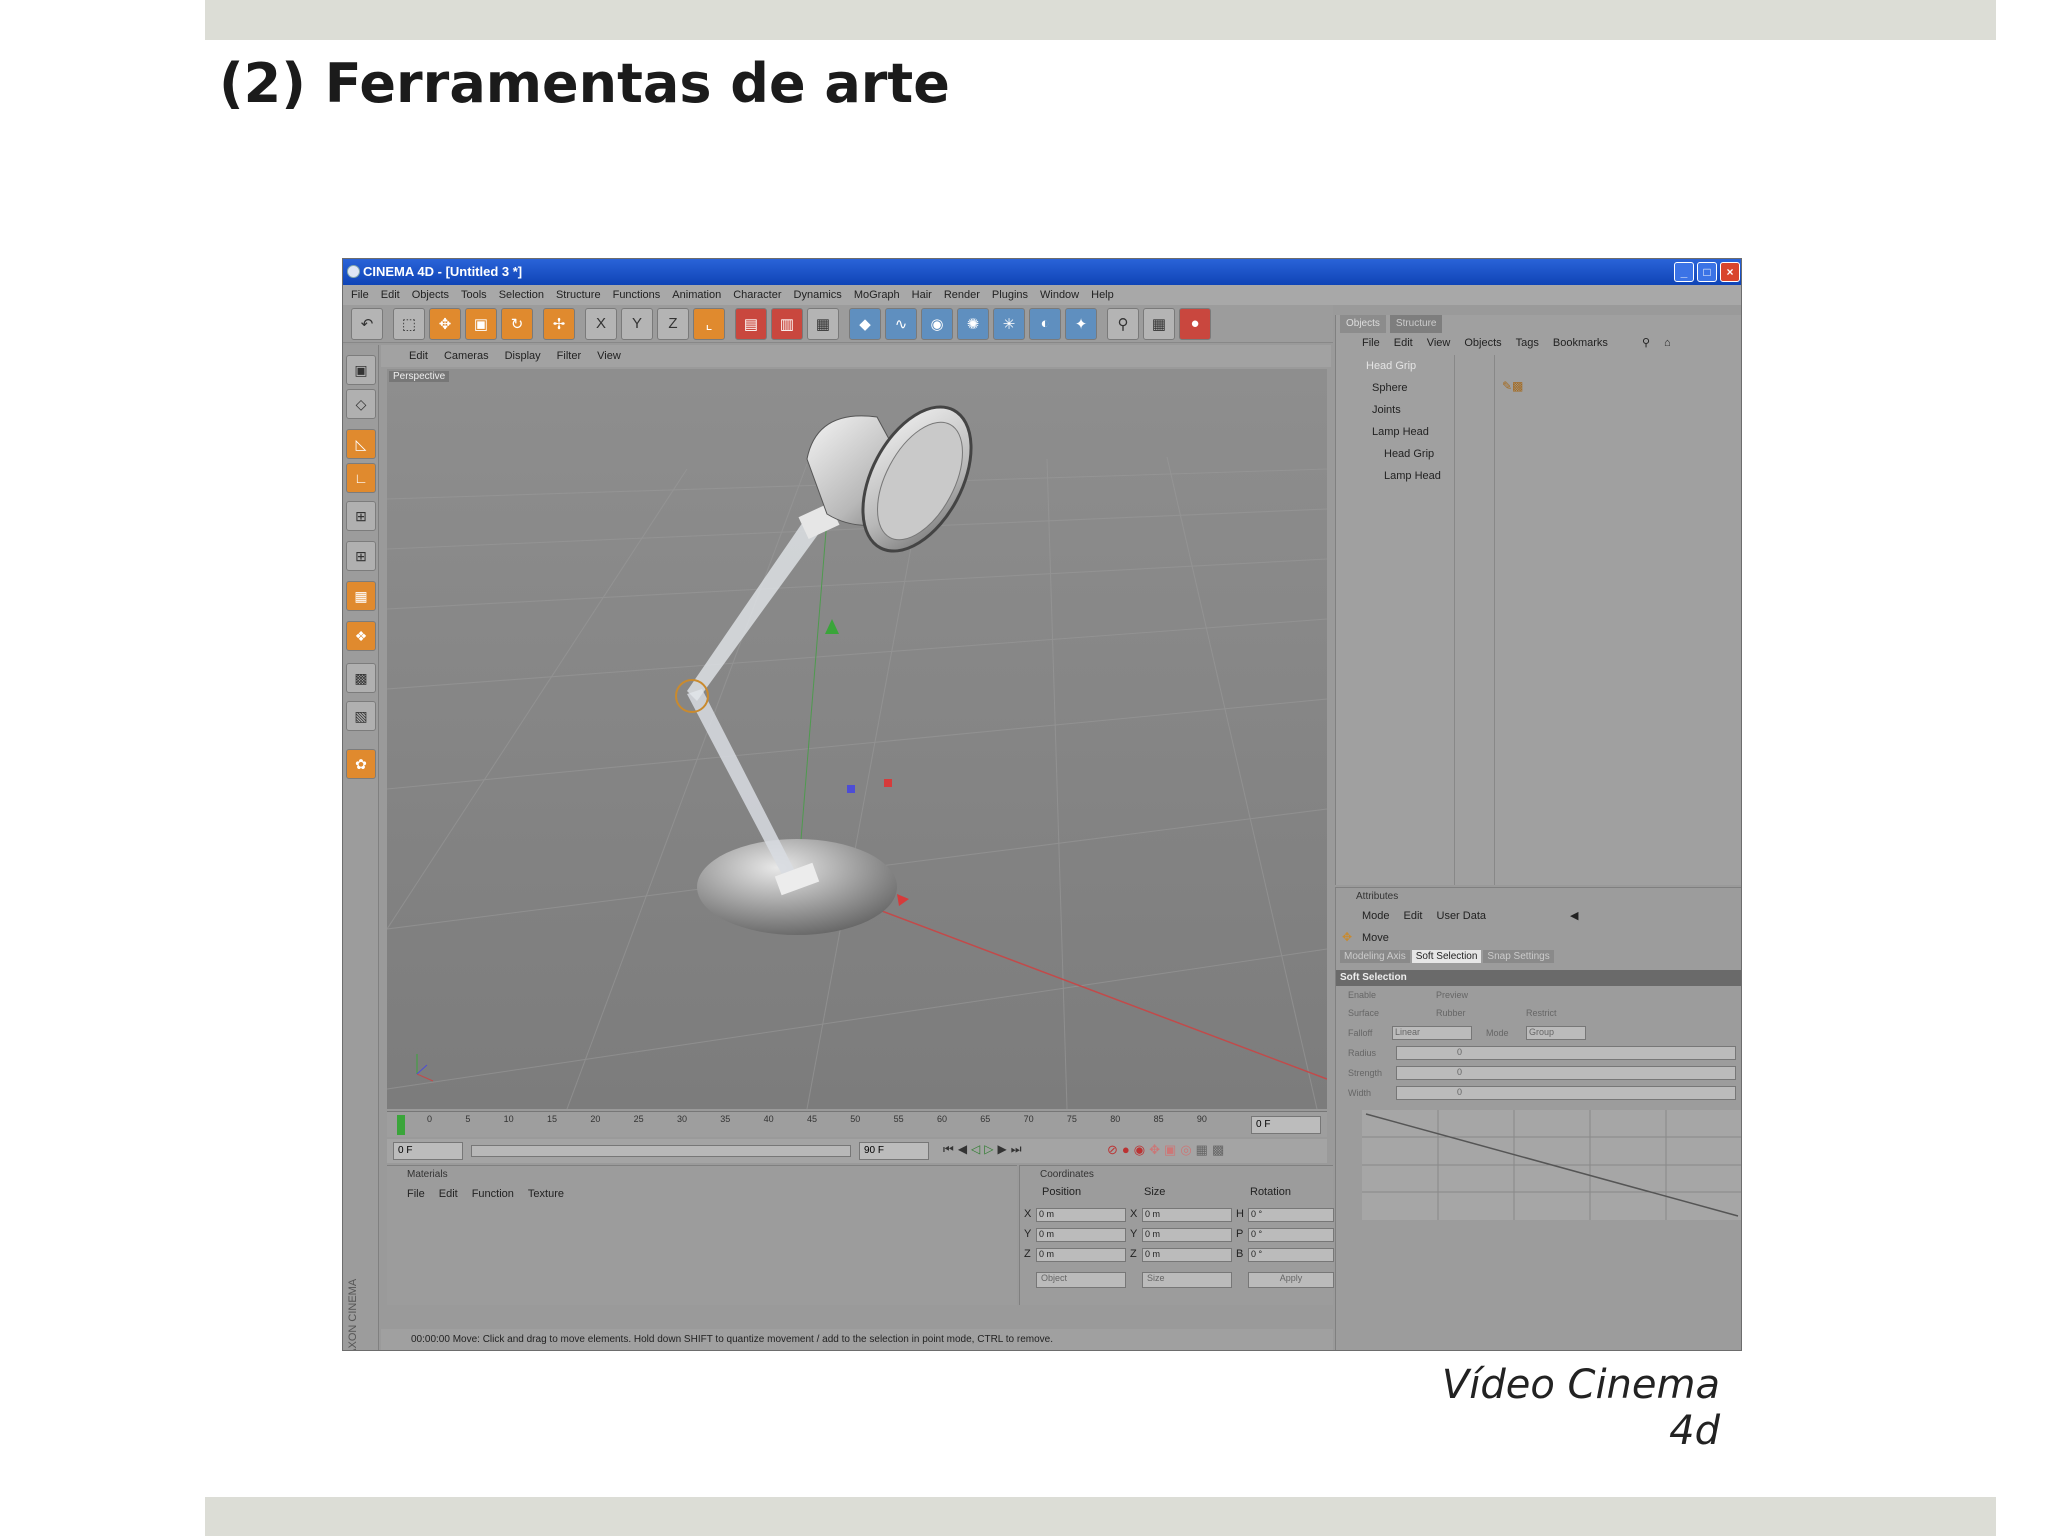 This screenshot has height=1536, width=2048. Describe the element at coordinates (661, 1151) in the screenshot. I see `frame-range-slider` at that location.